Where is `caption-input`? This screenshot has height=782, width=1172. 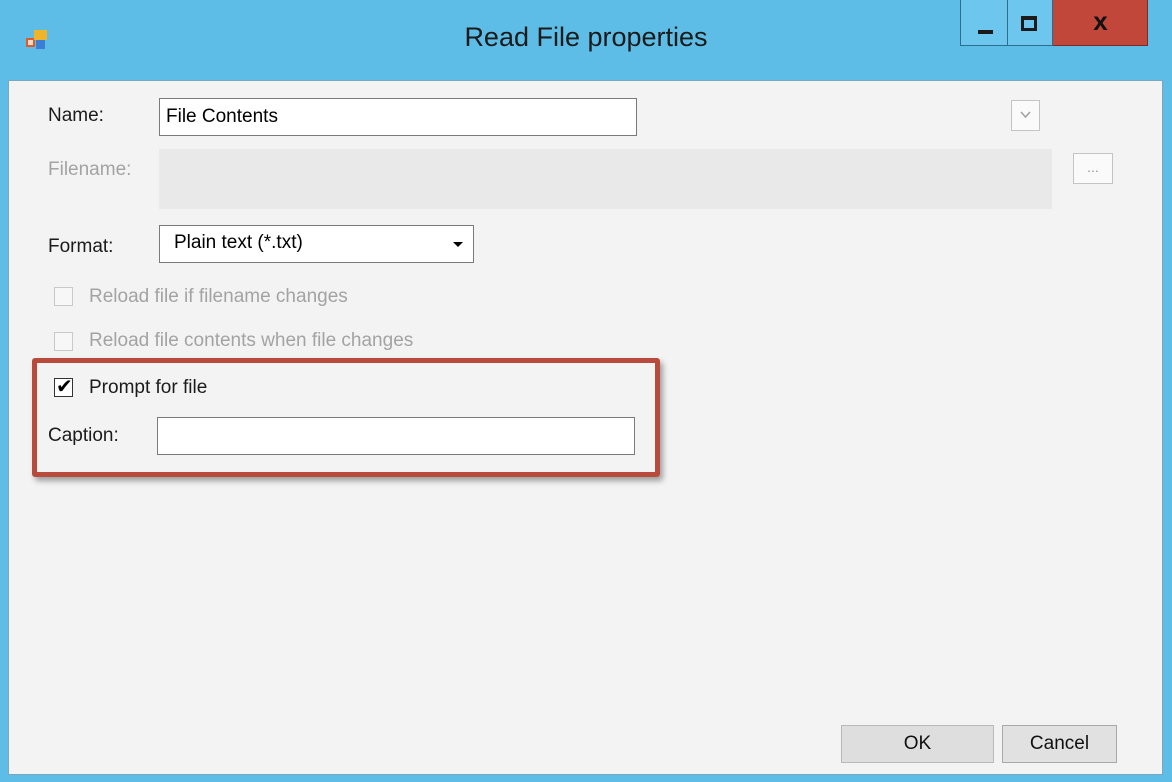
caption-input is located at coordinates (396, 436).